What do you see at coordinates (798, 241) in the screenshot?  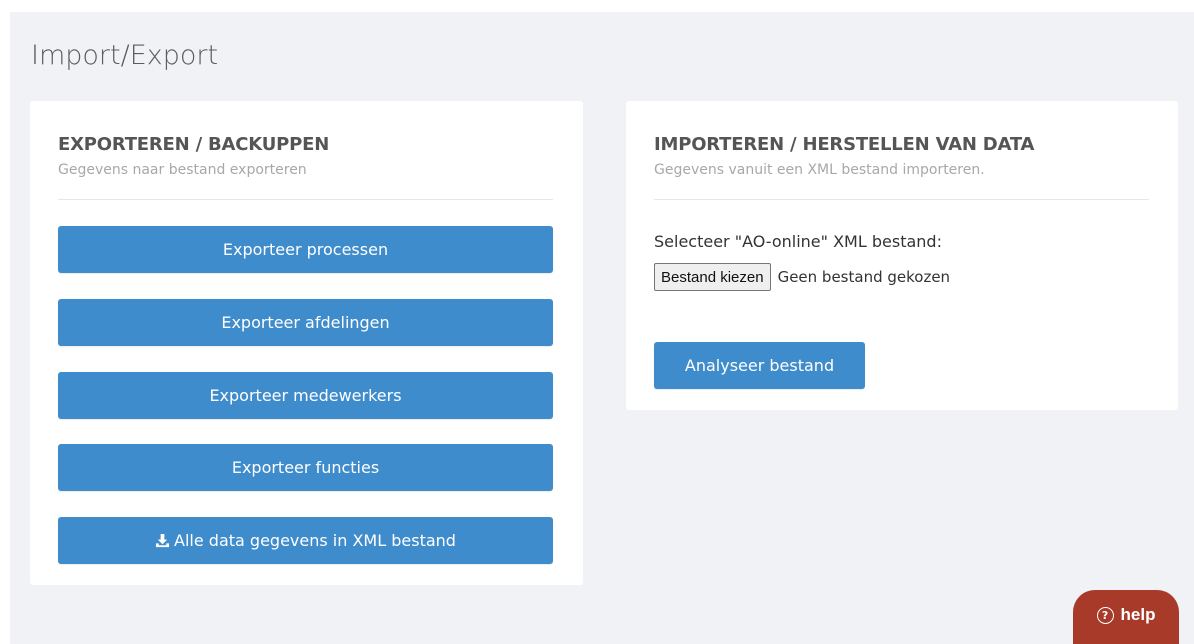 I see `file-select-label: Selecteer "AO-online" XML bestand:` at bounding box center [798, 241].